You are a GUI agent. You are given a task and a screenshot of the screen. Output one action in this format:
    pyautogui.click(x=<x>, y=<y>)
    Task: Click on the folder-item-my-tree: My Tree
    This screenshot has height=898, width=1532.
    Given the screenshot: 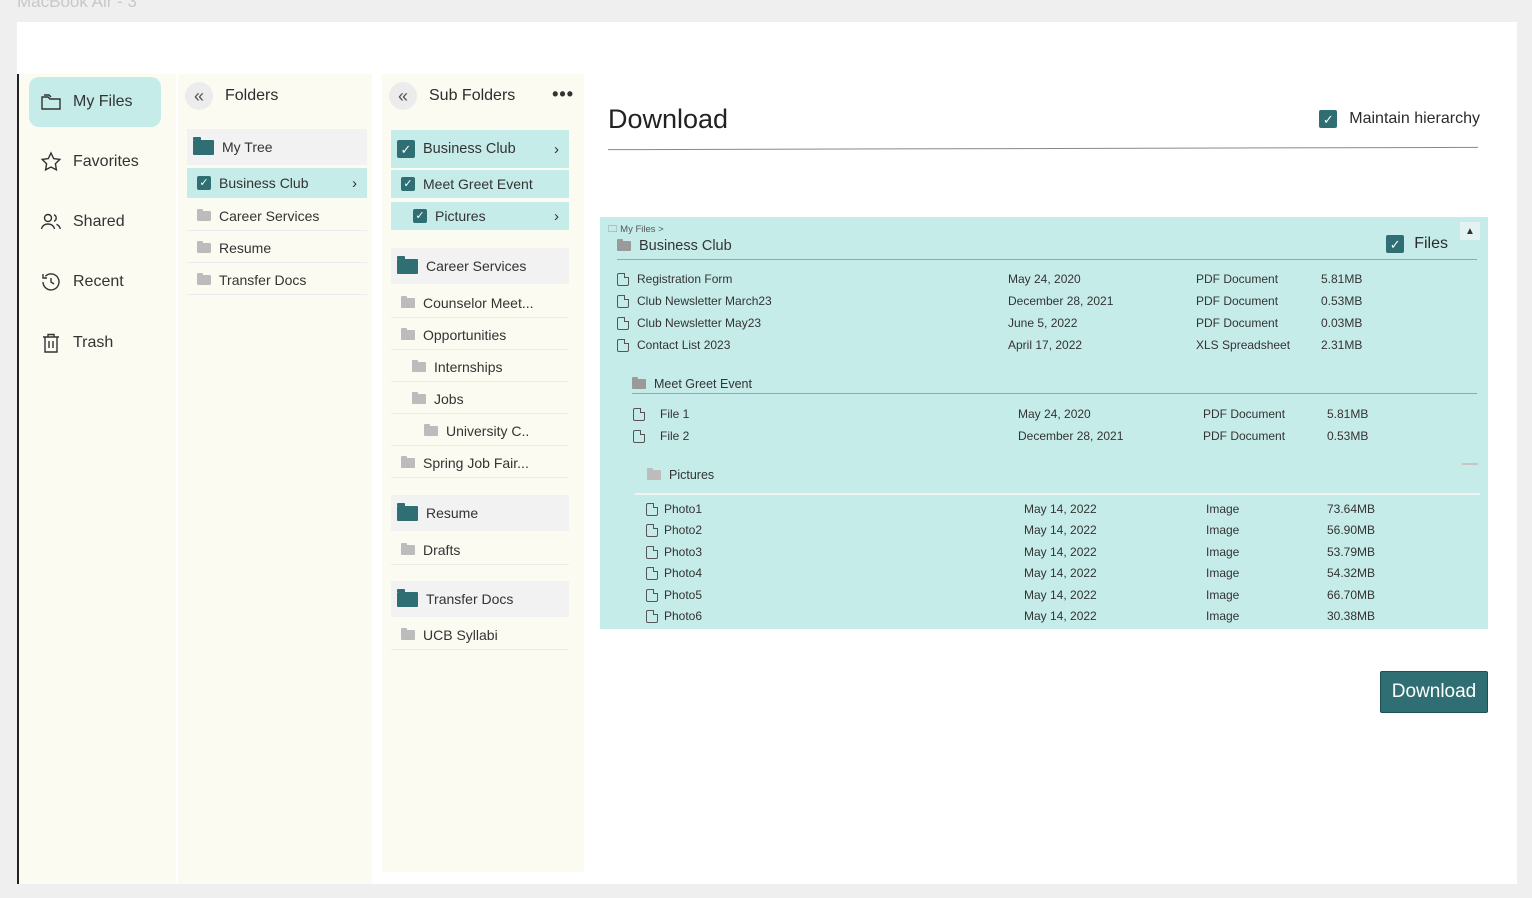 What is the action you would take?
    pyautogui.click(x=277, y=147)
    